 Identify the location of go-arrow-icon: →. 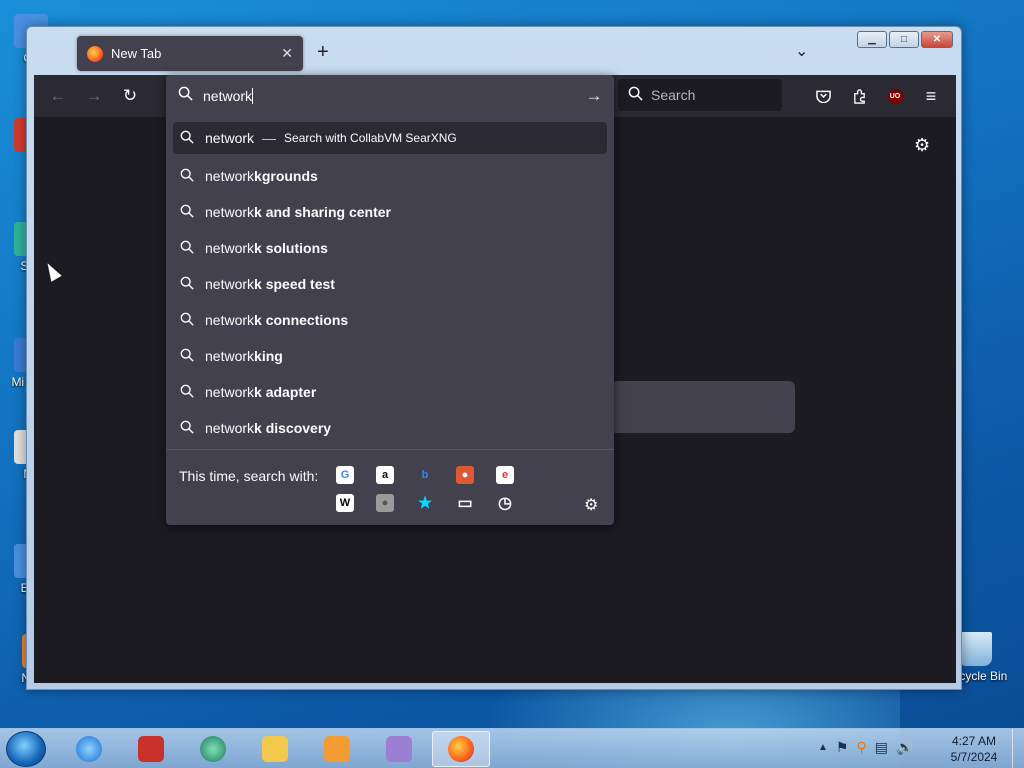
(594, 96).